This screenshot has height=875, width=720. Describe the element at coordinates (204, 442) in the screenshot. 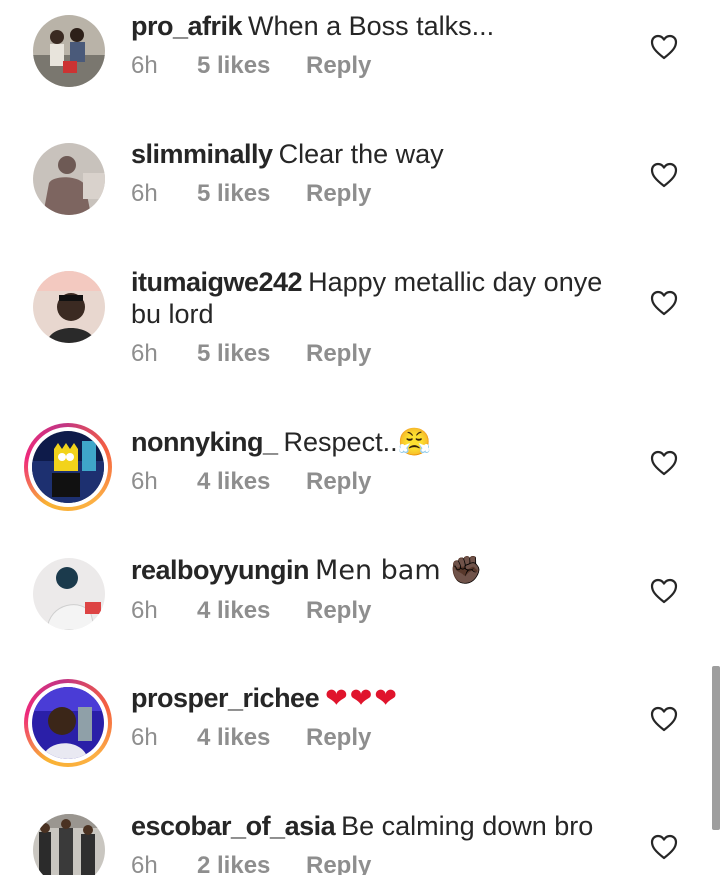

I see `comment-username: nonnyking_` at that location.